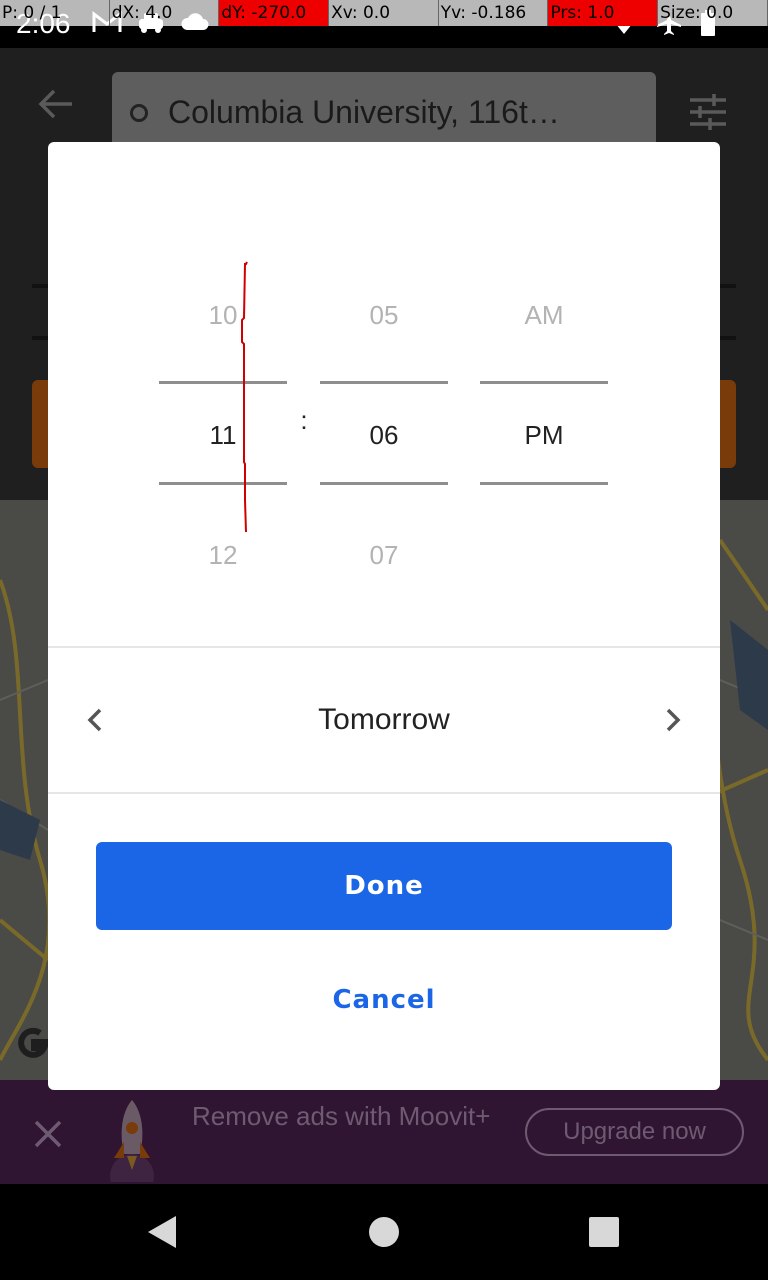  What do you see at coordinates (223, 435) in the screenshot?
I see `hour-selected: 11` at bounding box center [223, 435].